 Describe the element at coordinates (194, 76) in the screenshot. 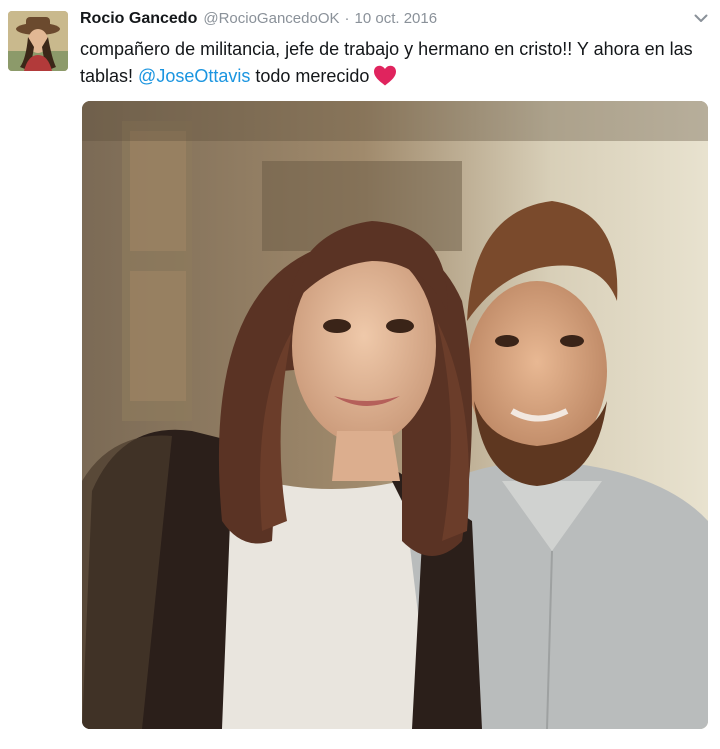

I see `mention-link: @JoseOttavis` at that location.